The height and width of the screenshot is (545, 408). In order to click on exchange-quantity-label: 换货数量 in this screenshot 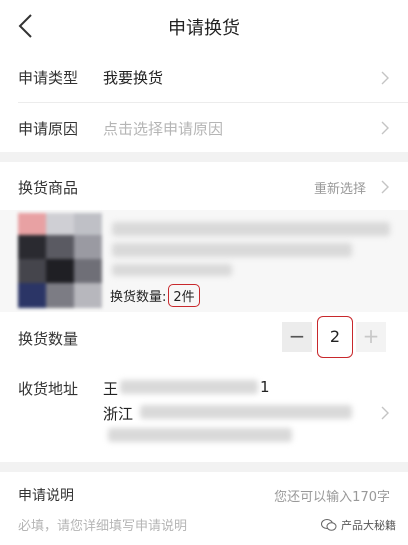, I will do `click(48, 339)`.